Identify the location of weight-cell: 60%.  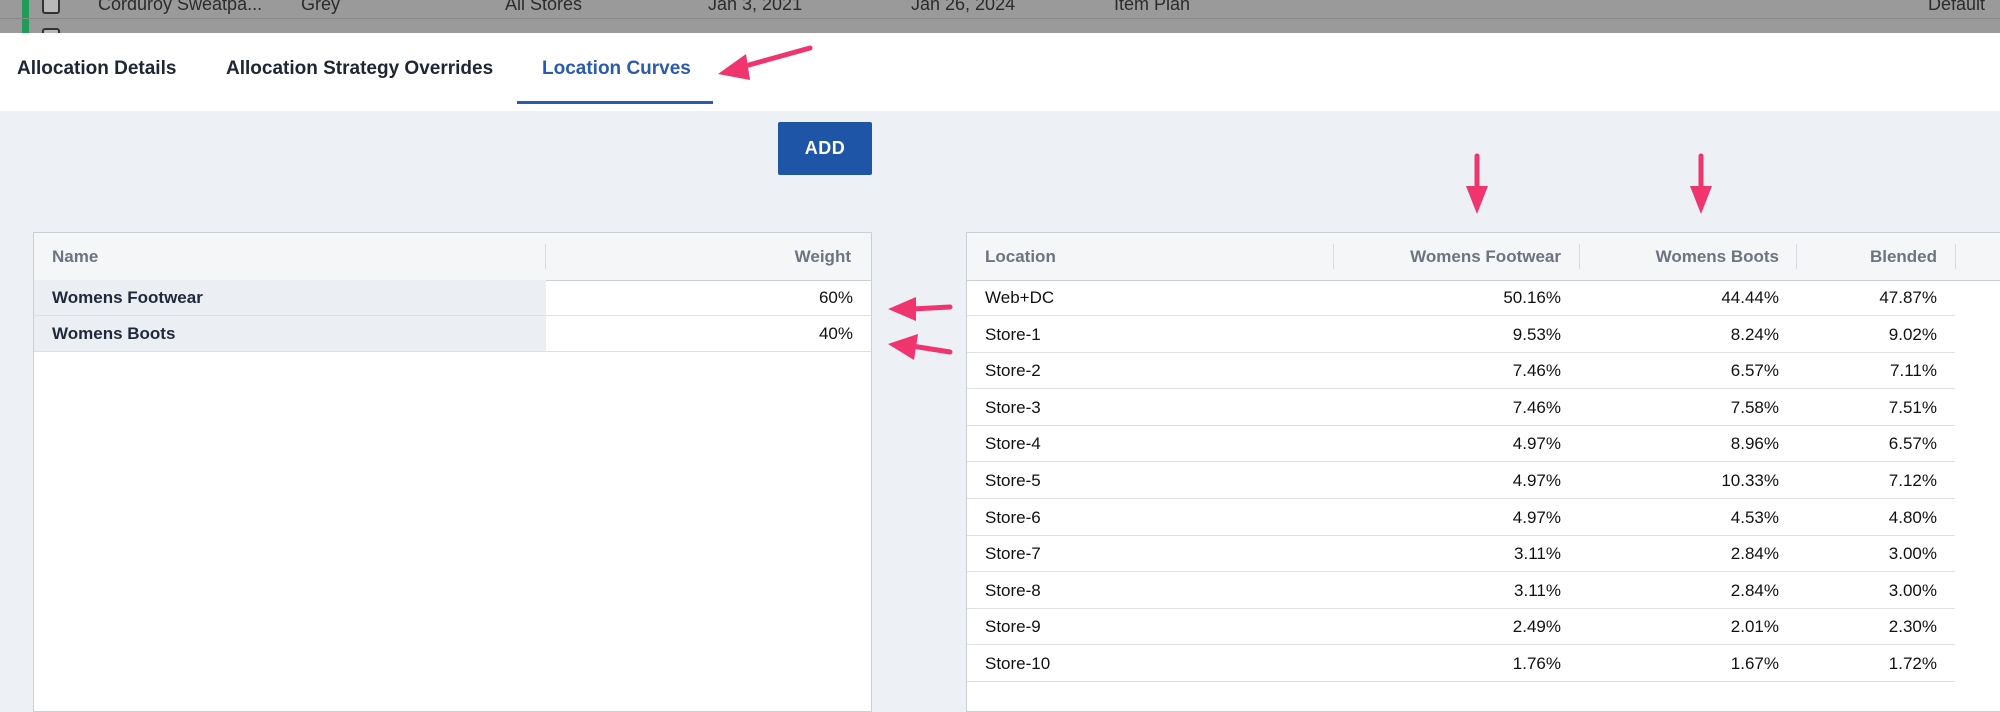
(836, 298).